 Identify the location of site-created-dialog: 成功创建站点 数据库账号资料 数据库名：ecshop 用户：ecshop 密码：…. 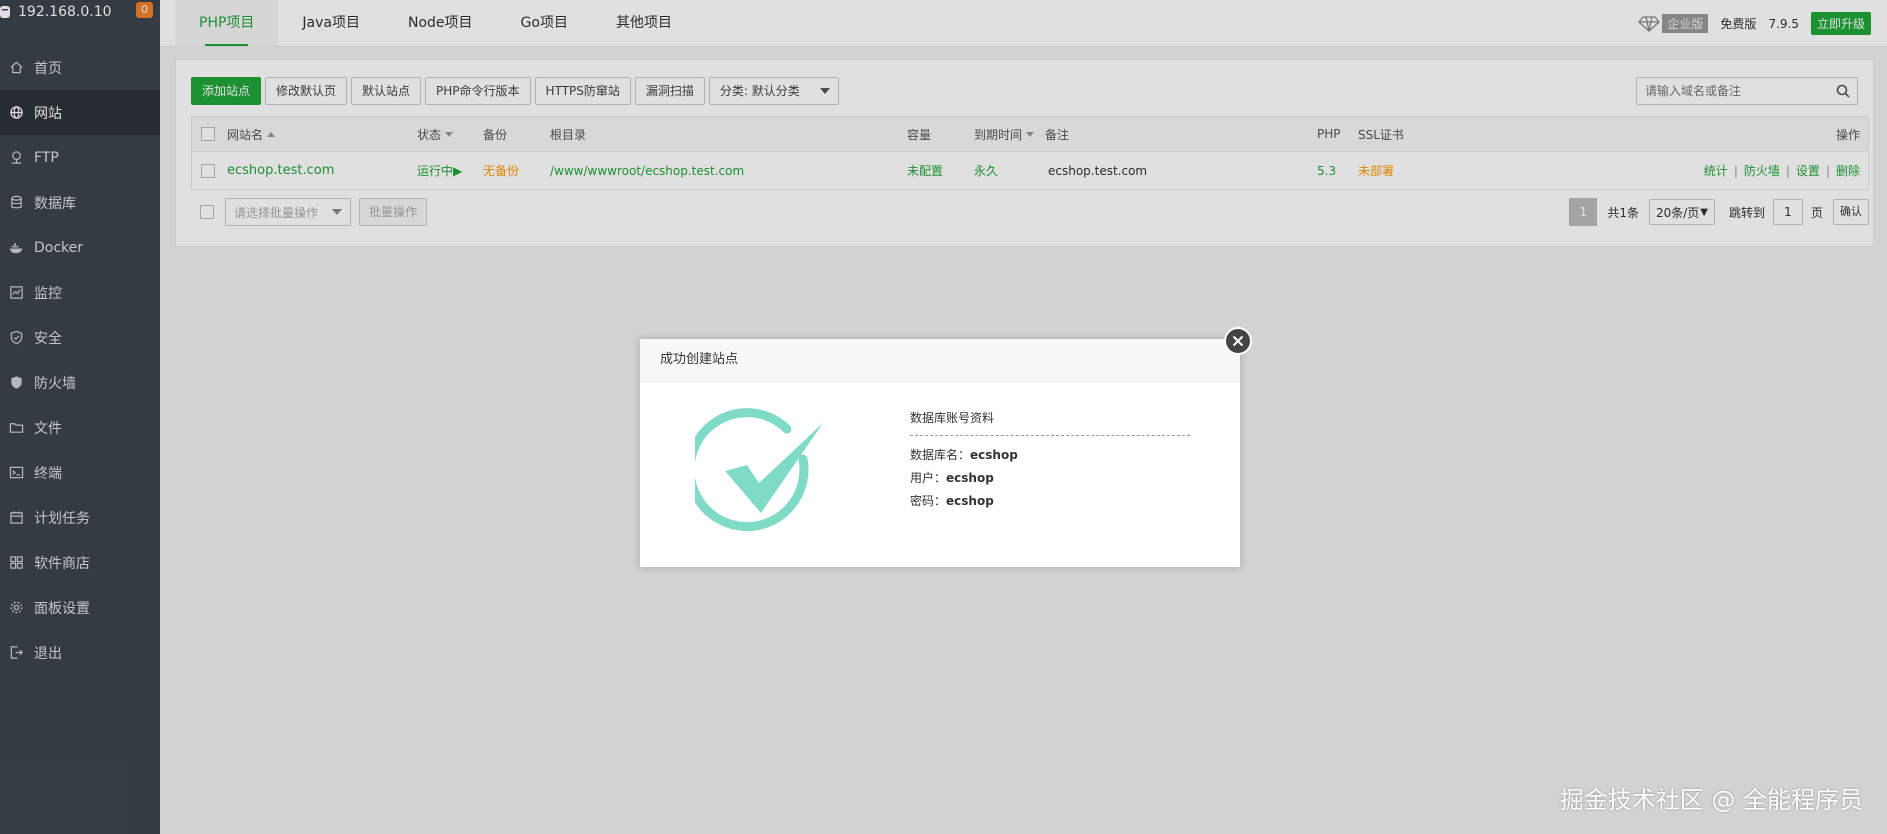
(940, 453).